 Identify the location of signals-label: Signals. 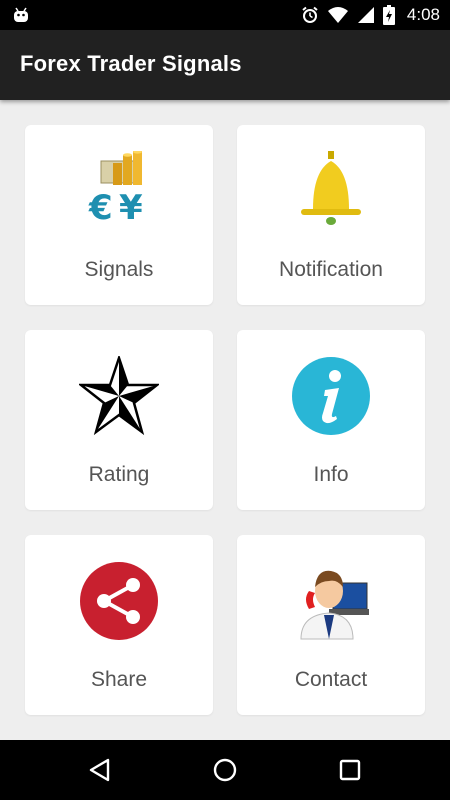
(119, 269).